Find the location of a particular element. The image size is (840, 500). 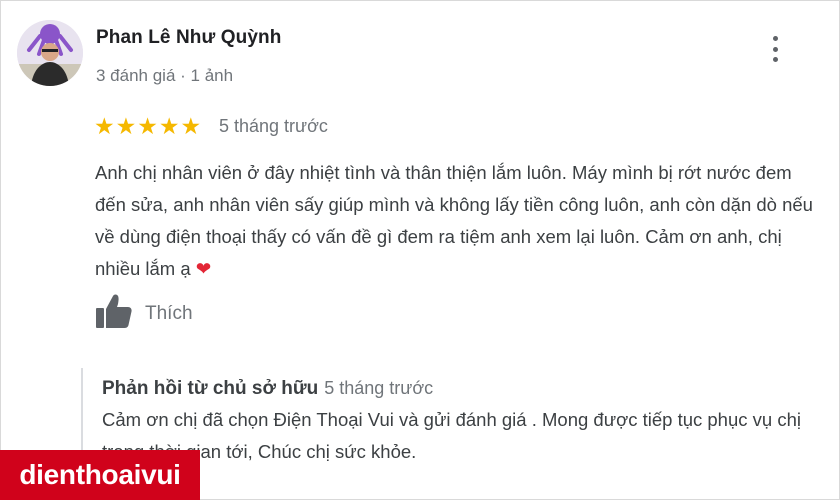

reviewer-avatar is located at coordinates (50, 53).